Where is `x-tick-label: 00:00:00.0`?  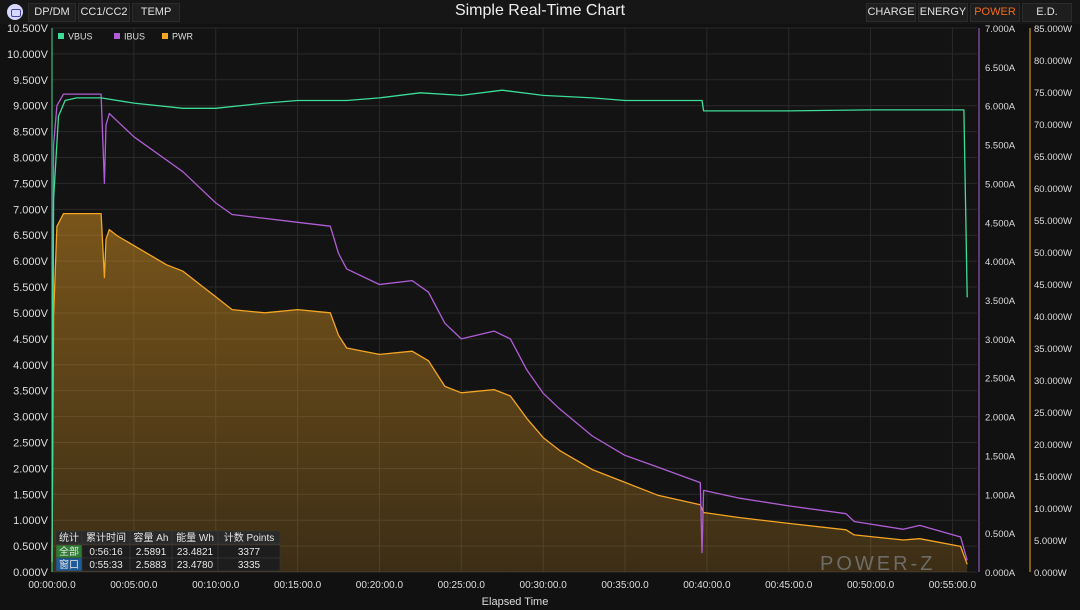 x-tick-label: 00:00:00.0 is located at coordinates (52, 585).